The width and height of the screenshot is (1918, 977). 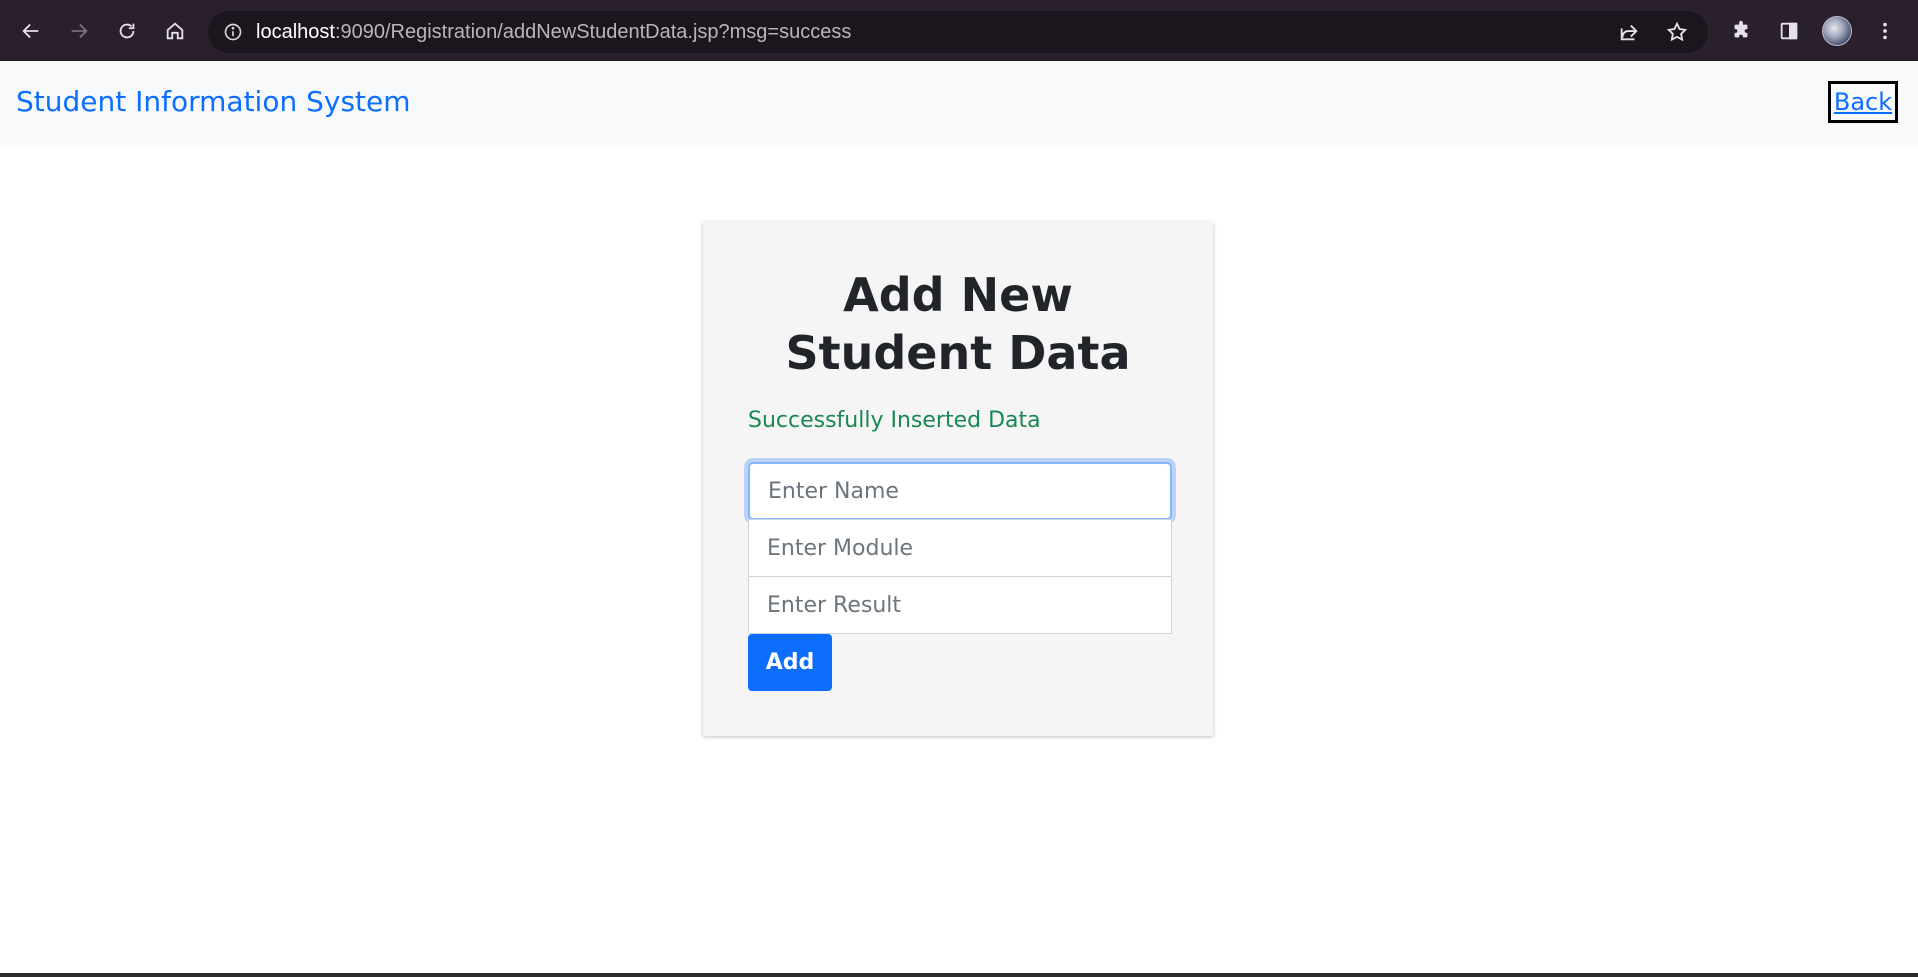 I want to click on site-info-icon, so click(x=233, y=32).